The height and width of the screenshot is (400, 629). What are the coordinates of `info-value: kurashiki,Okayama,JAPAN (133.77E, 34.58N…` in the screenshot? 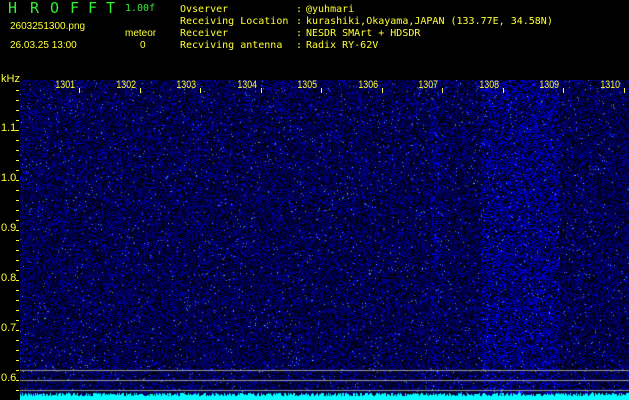 It's located at (429, 21).